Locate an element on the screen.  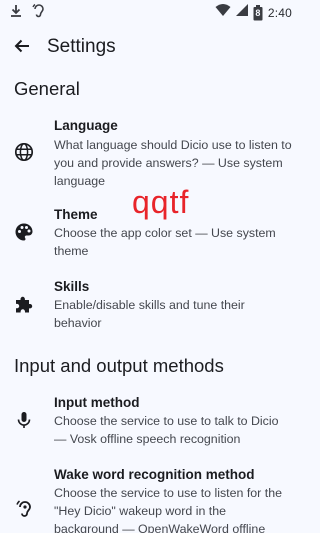
battery-icon: 8 is located at coordinates (258, 12).